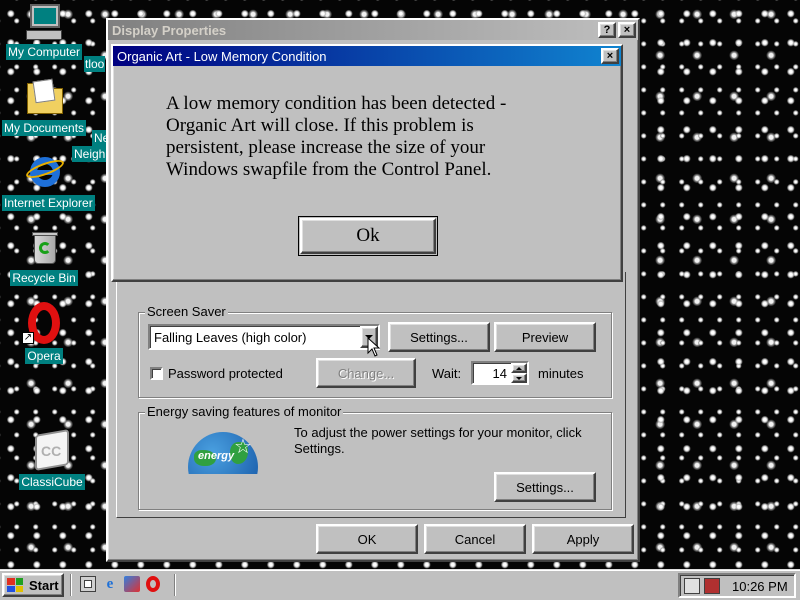 Image resolution: width=800 pixels, height=600 pixels. What do you see at coordinates (186, 311) in the screenshot?
I see `screen-saver-group-label: Screen Saver` at bounding box center [186, 311].